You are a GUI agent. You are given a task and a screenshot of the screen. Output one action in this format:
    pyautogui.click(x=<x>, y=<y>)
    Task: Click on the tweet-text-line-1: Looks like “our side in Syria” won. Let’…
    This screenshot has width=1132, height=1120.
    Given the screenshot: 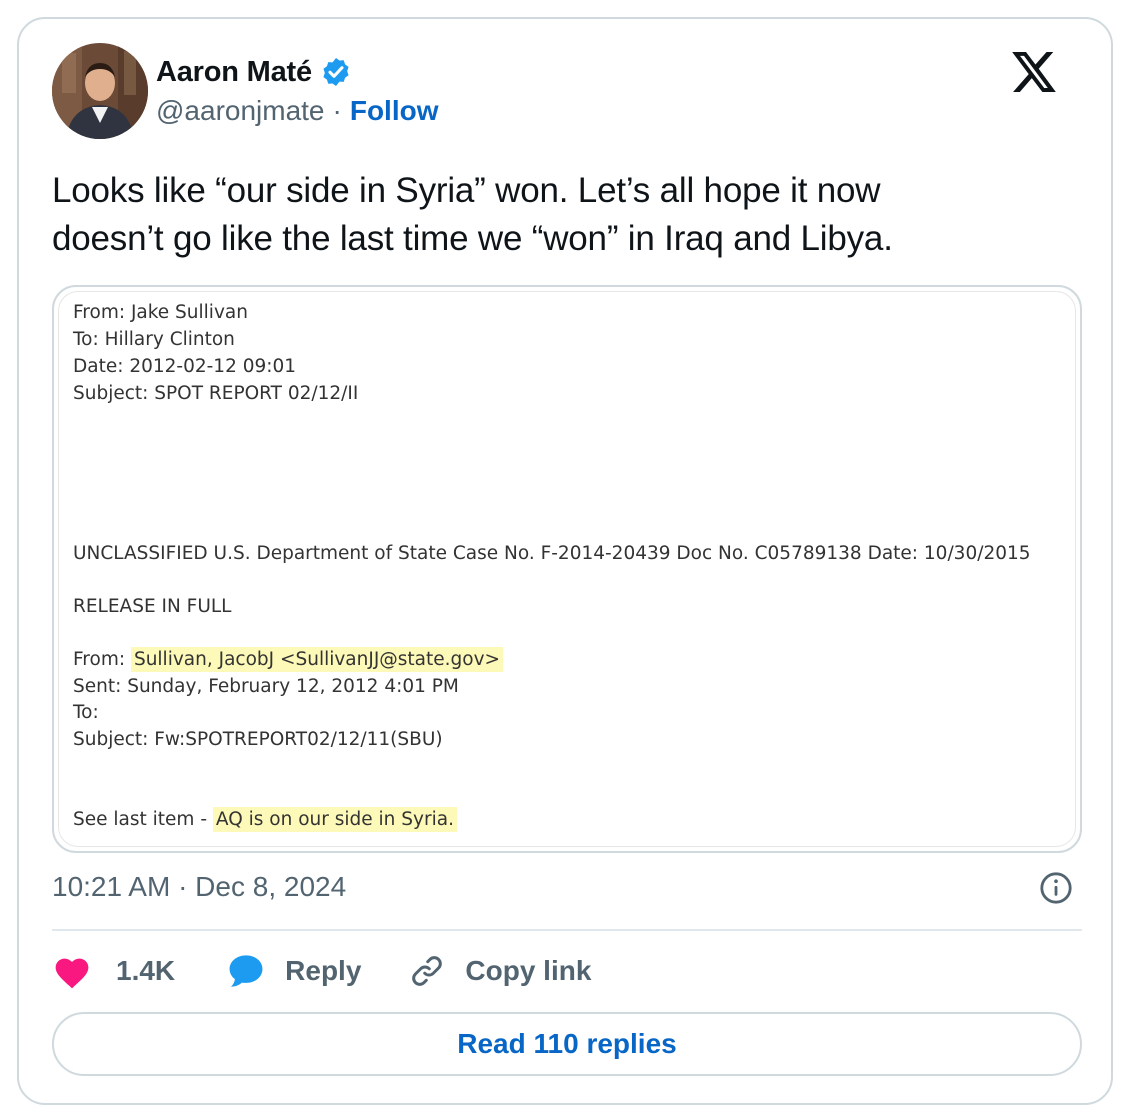 What is the action you would take?
    pyautogui.click(x=466, y=190)
    